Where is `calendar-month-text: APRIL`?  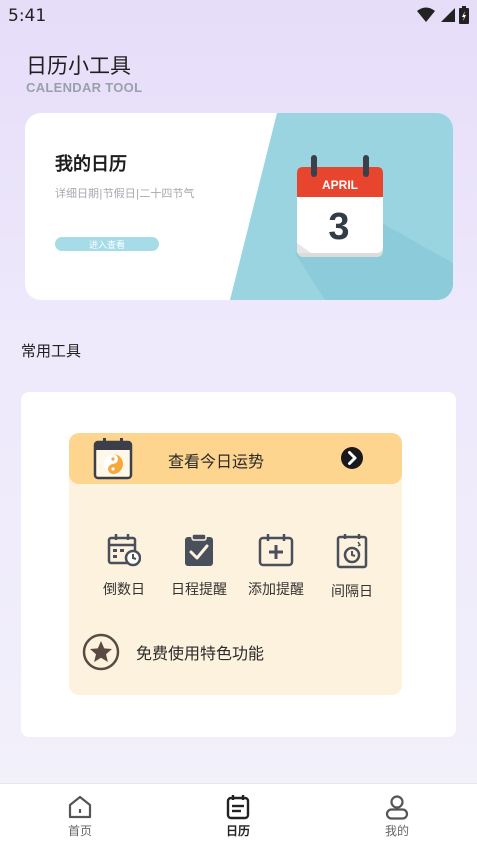
calendar-month-text: APRIL is located at coordinates (340, 185).